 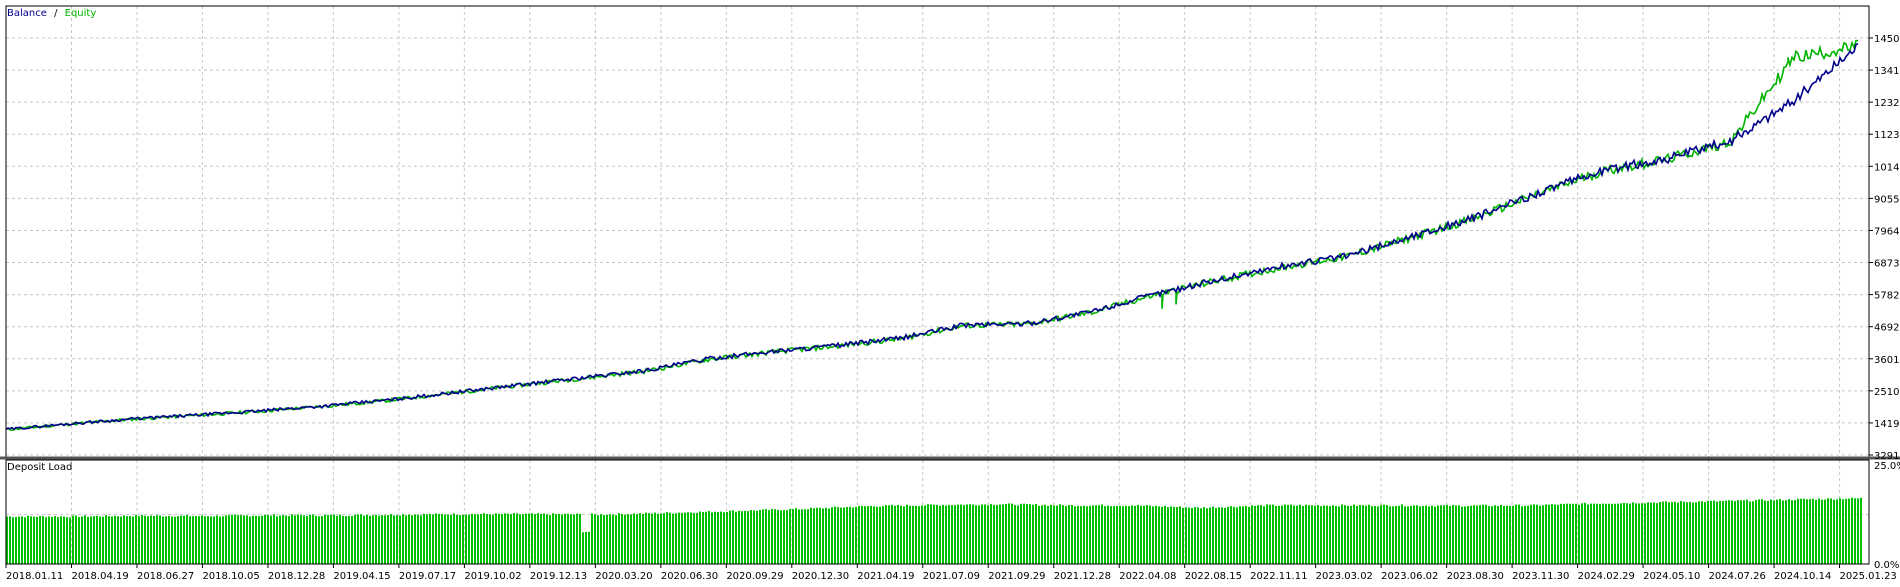 What do you see at coordinates (1887, 466) in the screenshot?
I see `deposit-y-tick-label: 25.0%` at bounding box center [1887, 466].